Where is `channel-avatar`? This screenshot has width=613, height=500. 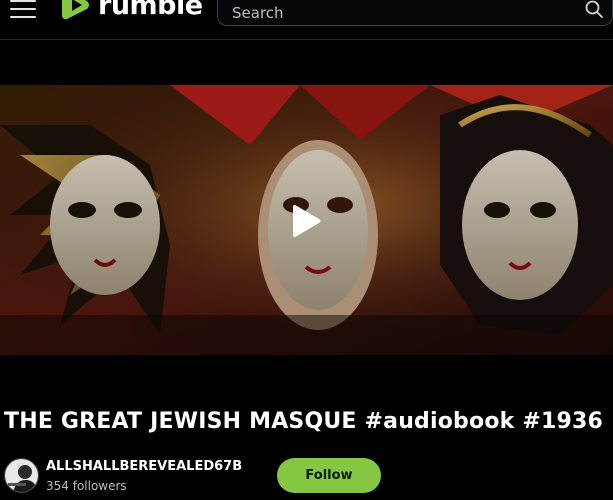 channel-avatar is located at coordinates (21, 475).